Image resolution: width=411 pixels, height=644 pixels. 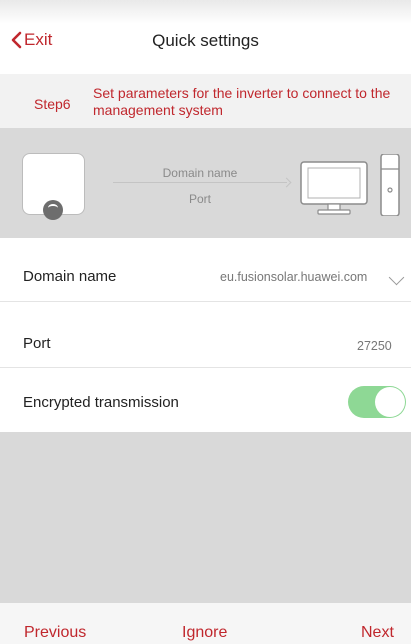 I want to click on domain-name-label: Domain name, so click(x=70, y=276).